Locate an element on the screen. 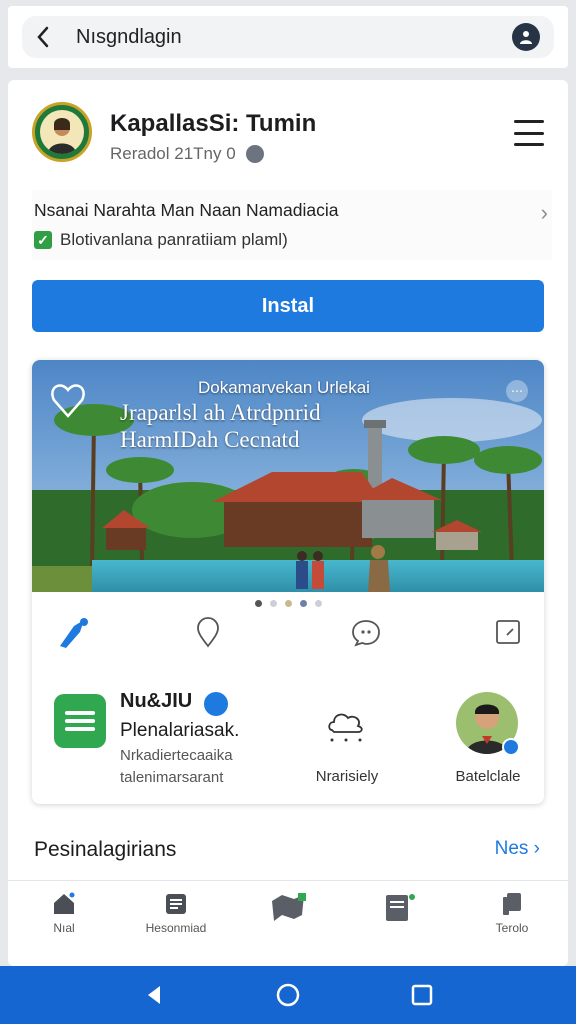 This screenshot has width=576, height=1024. avatar-label: Batelclale is located at coordinates (488, 776).